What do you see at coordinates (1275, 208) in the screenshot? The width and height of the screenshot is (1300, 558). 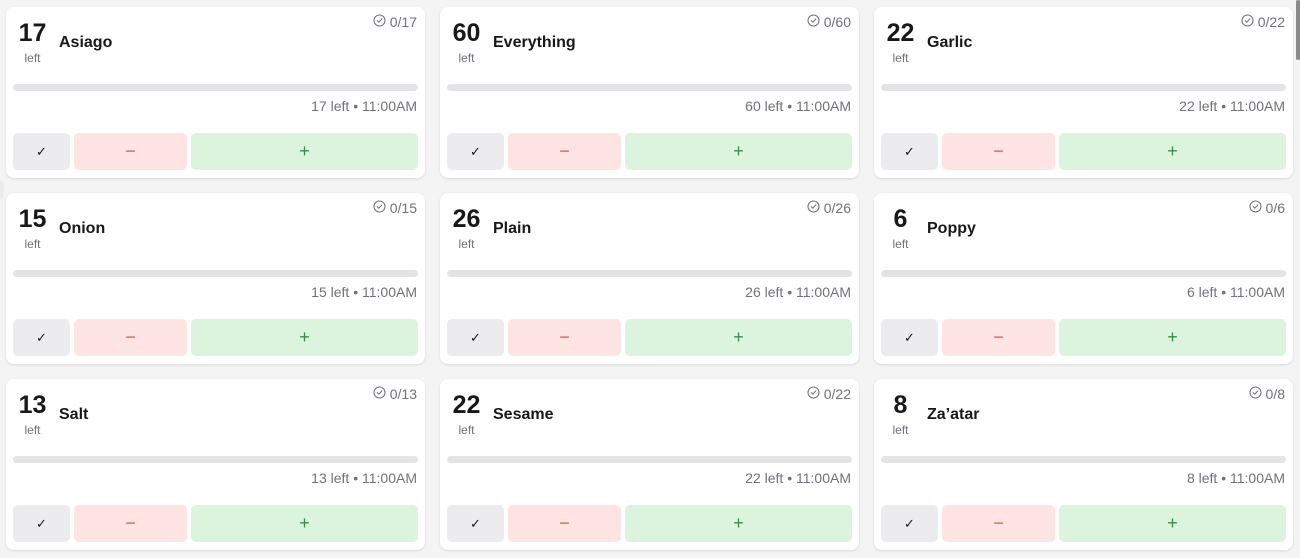 I see `completed-fraction: 0/6` at bounding box center [1275, 208].